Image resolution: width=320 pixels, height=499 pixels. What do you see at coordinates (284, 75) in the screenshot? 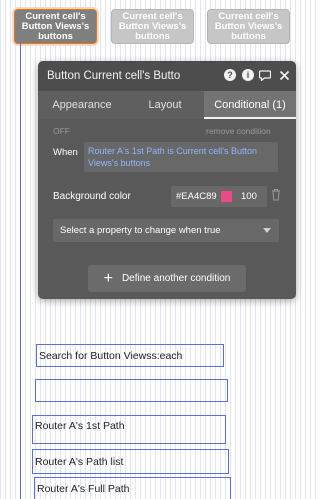
I see `close-icon` at bounding box center [284, 75].